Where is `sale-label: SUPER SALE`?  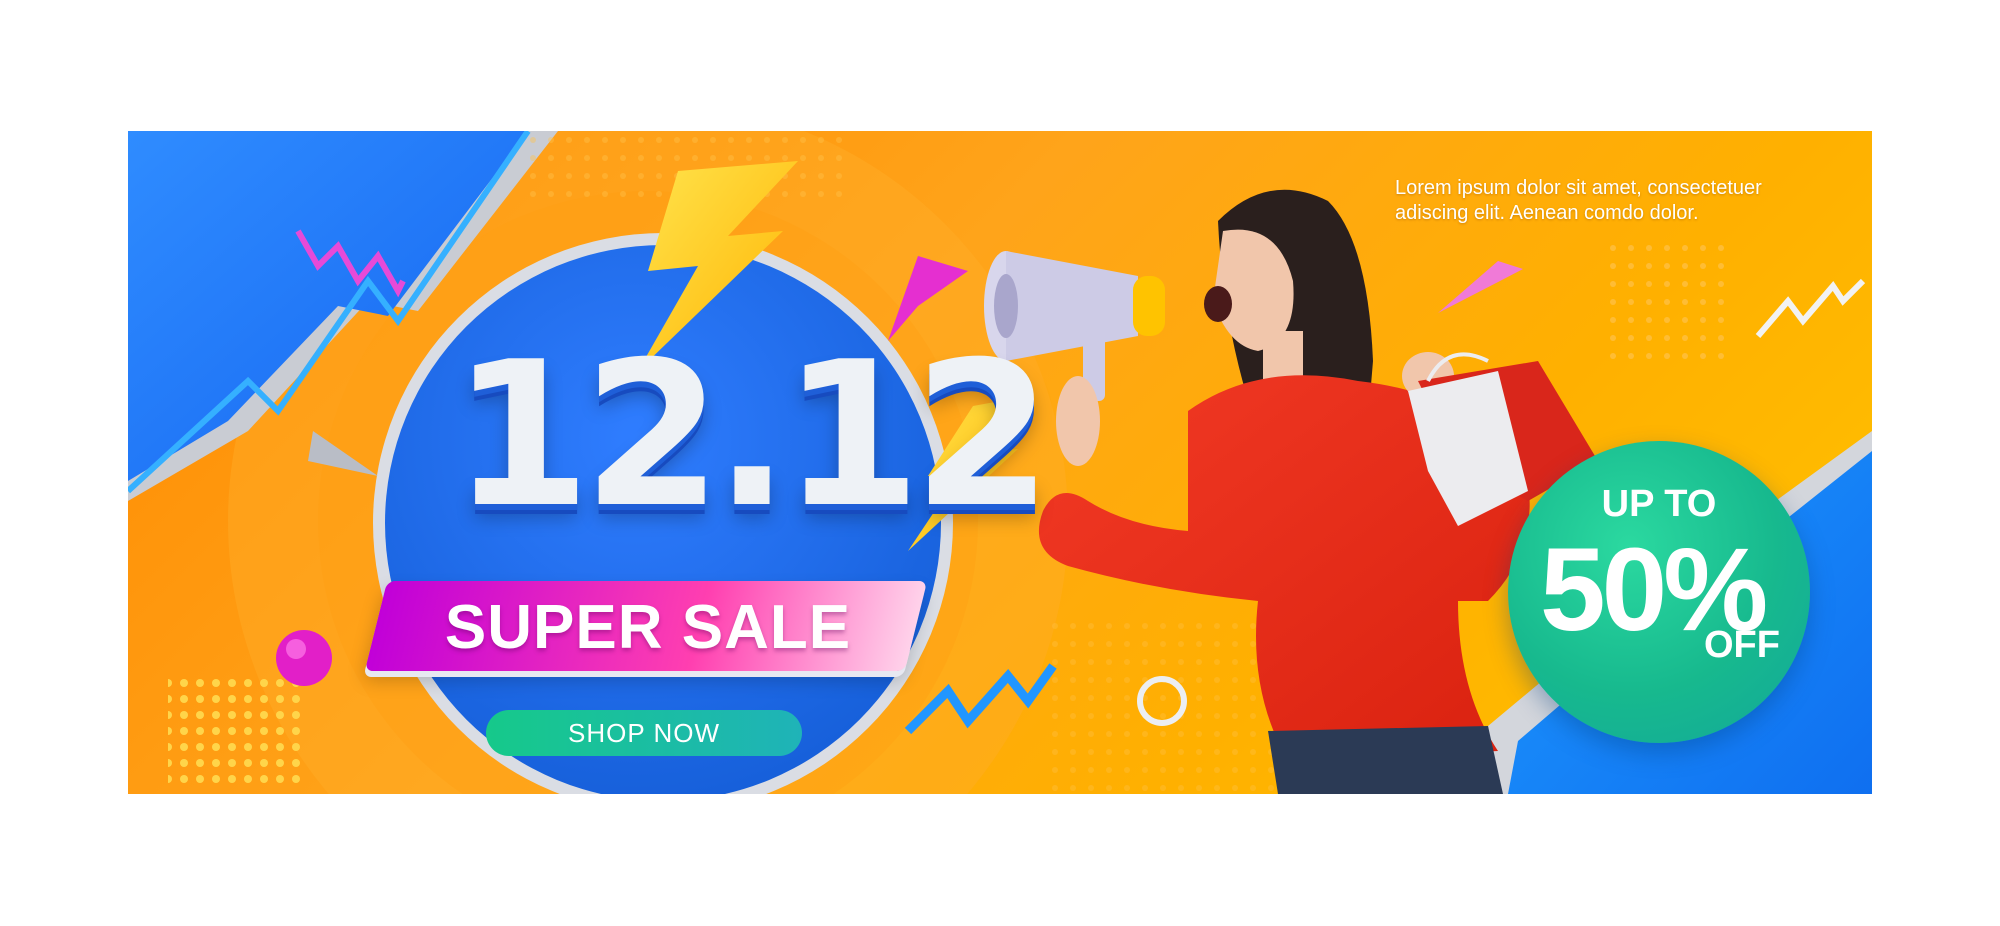 sale-label: SUPER SALE is located at coordinates (648, 627).